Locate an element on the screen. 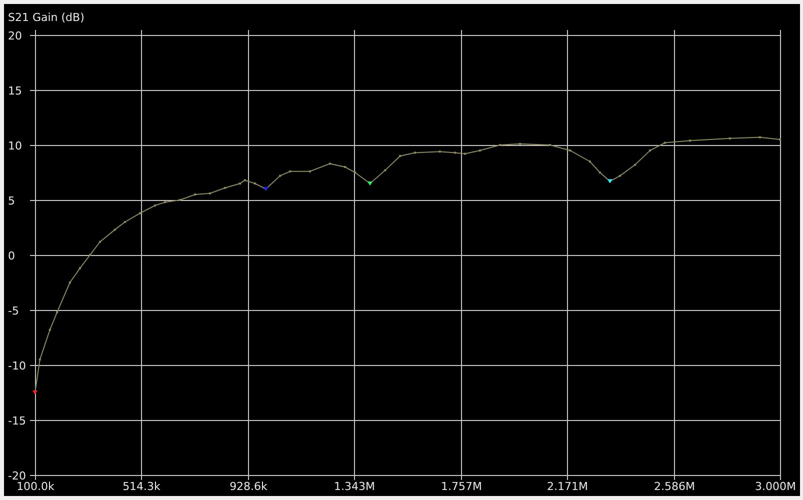 Image resolution: width=803 pixels, height=500 pixels. y-axis-label: -10 is located at coordinates (17, 366).